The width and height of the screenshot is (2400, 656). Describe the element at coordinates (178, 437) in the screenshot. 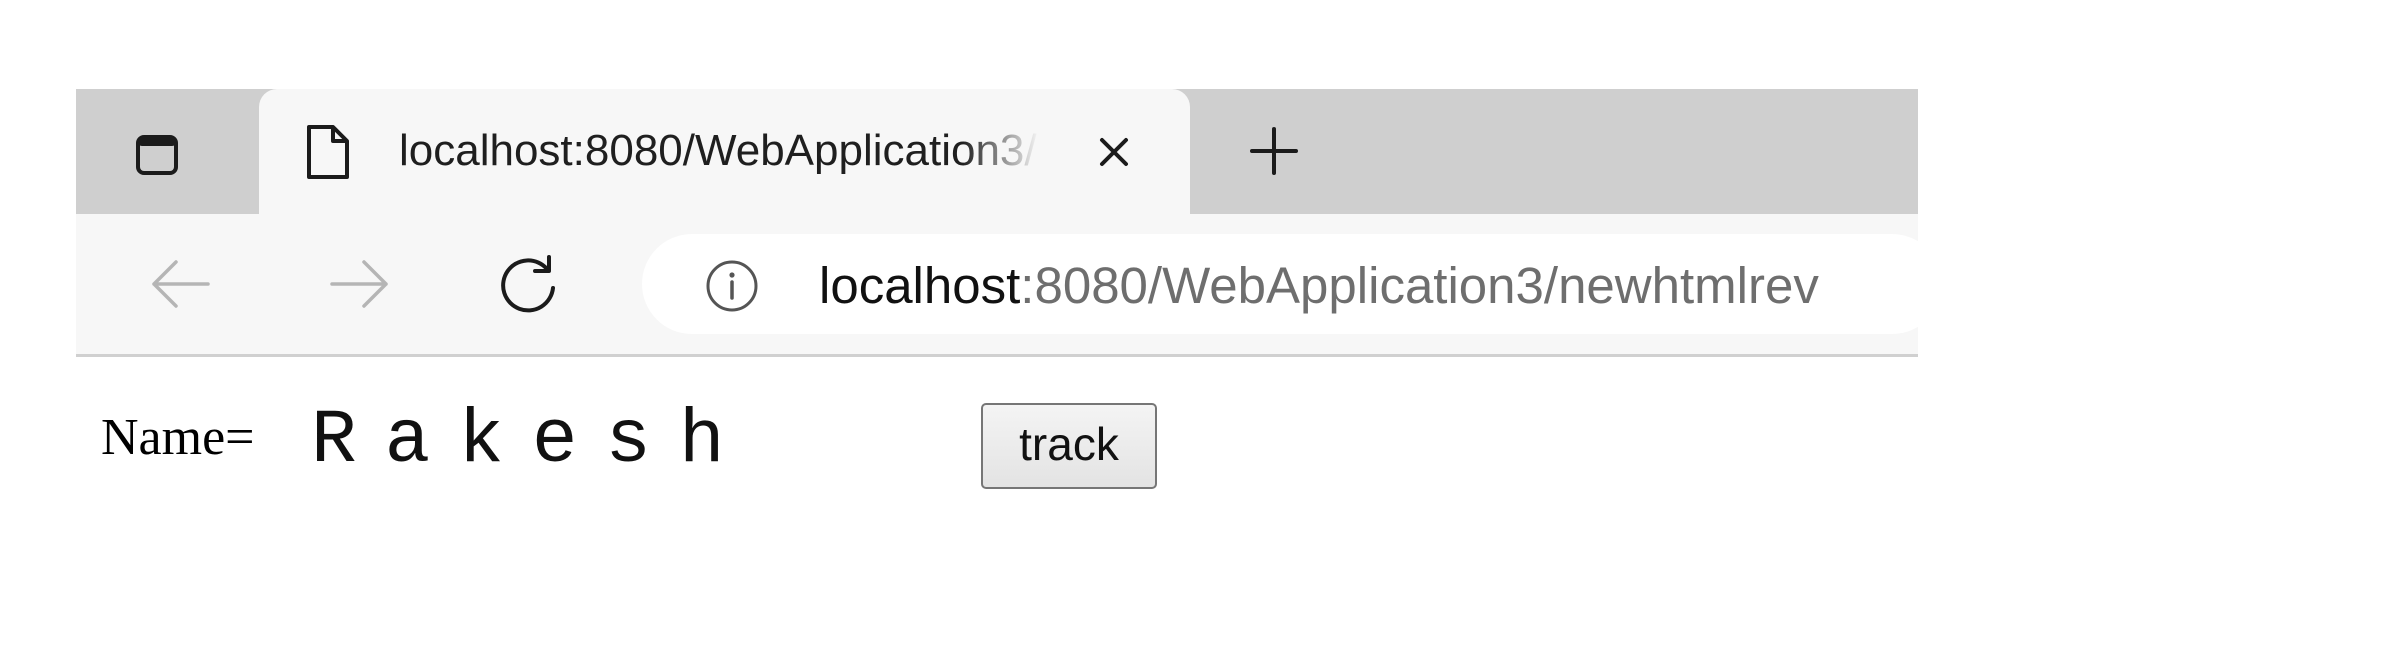

I see `name-label: Name=` at that location.